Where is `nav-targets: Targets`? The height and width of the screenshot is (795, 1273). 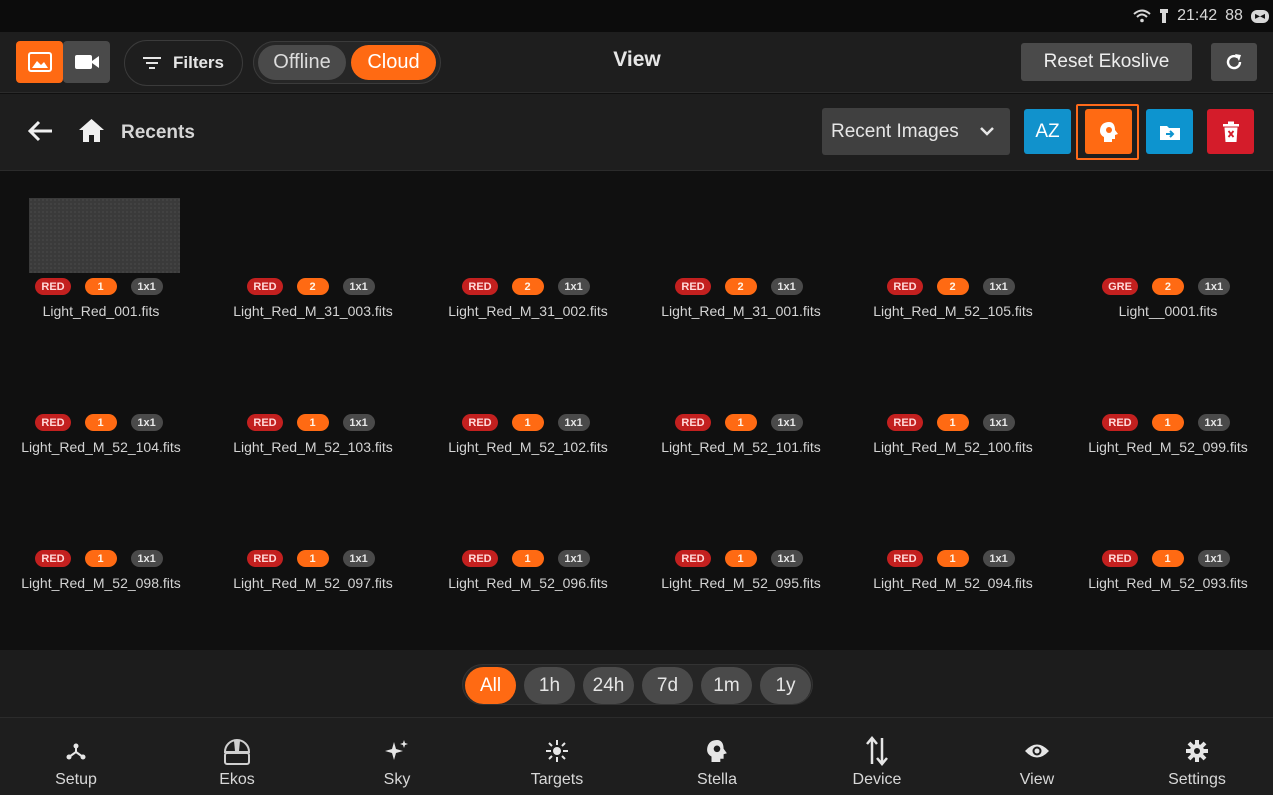
nav-targets: Targets is located at coordinates (557, 756).